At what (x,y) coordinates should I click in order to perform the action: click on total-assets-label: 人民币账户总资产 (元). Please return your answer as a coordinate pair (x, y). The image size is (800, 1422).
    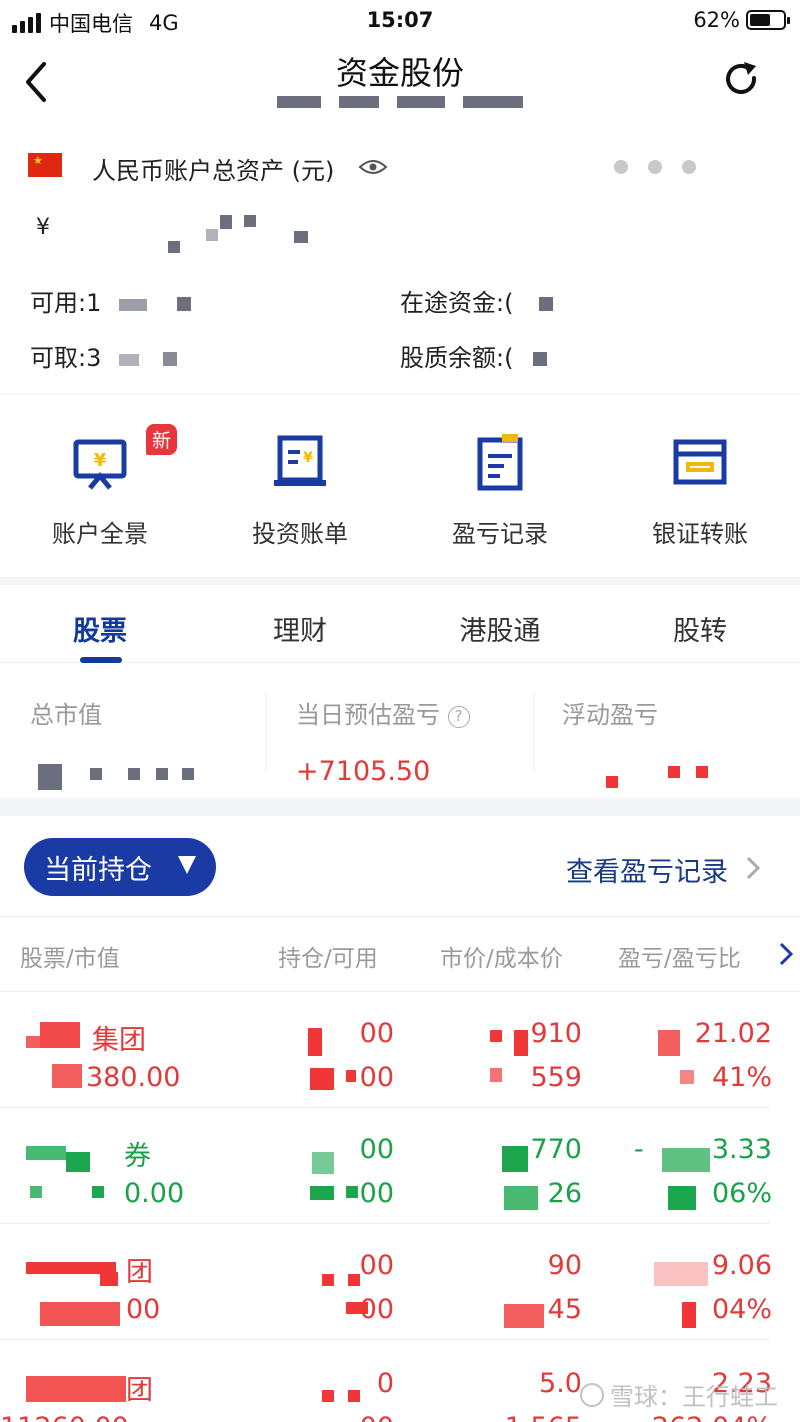
    Looking at the image, I should click on (213, 171).